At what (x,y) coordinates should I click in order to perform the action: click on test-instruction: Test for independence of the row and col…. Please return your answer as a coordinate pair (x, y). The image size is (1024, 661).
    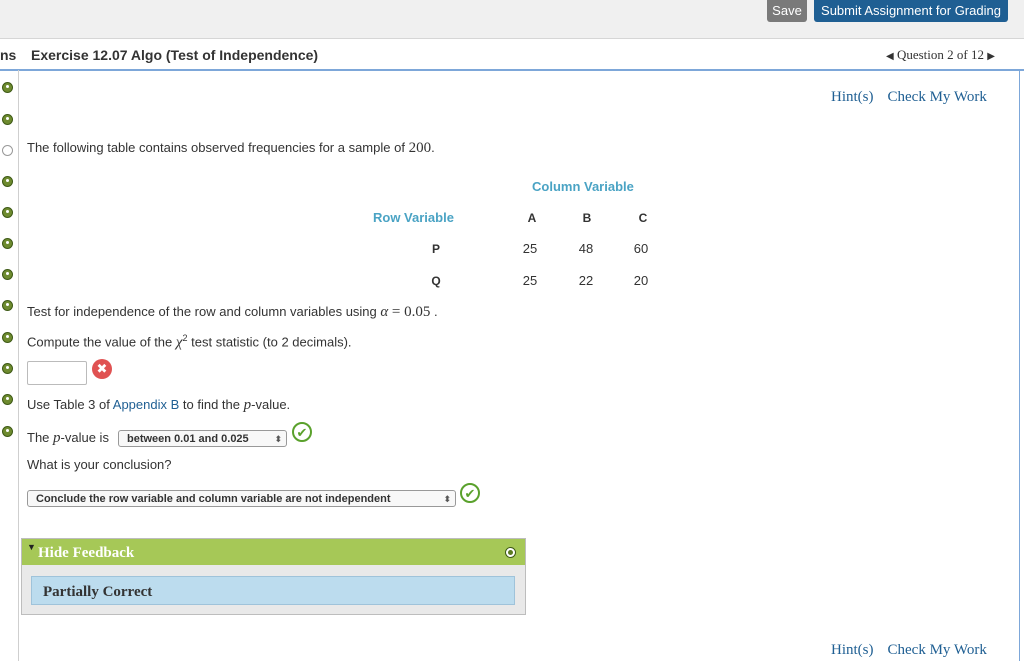
    Looking at the image, I should click on (232, 312).